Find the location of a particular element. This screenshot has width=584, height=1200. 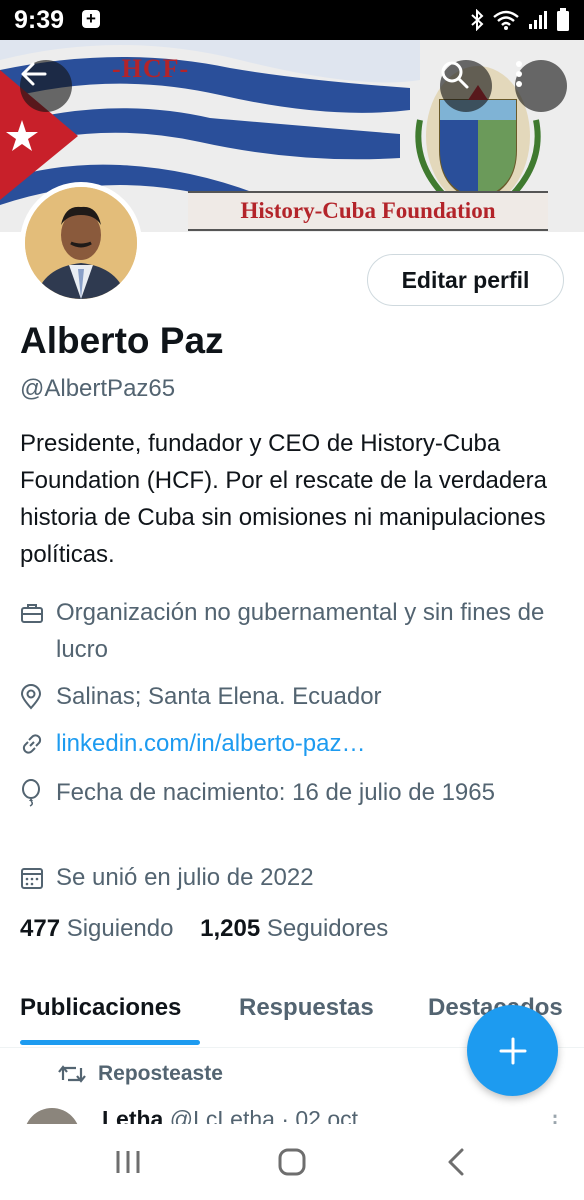

profile-avatar is located at coordinates (81, 243).